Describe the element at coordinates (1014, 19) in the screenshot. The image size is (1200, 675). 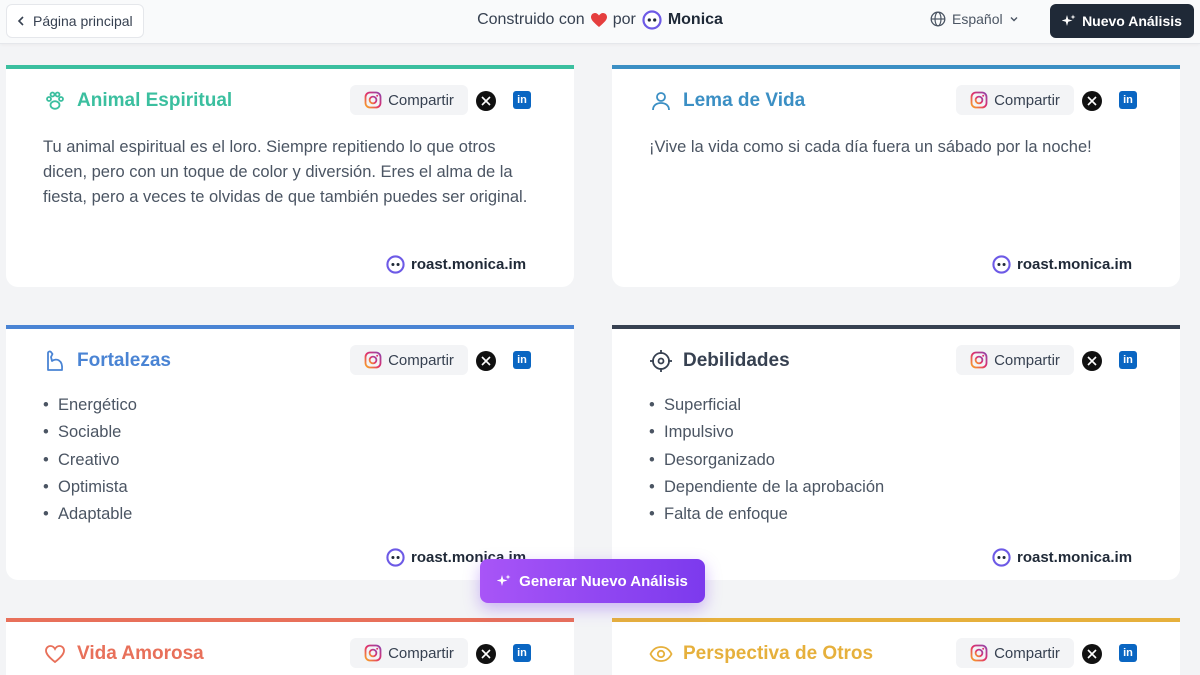
I see `chevron-down-icon` at that location.